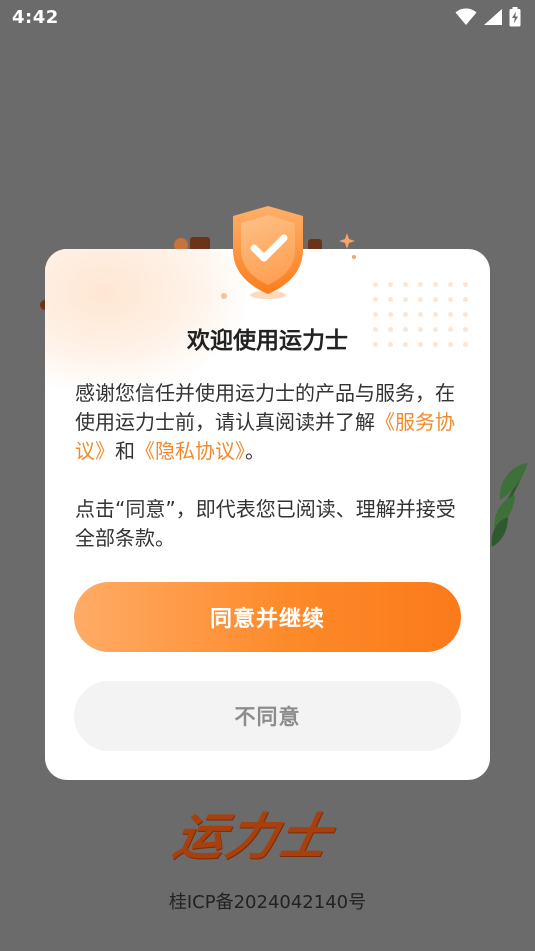 The height and width of the screenshot is (951, 535). Describe the element at coordinates (348, 250) in the screenshot. I see `sparkle-icon` at that location.